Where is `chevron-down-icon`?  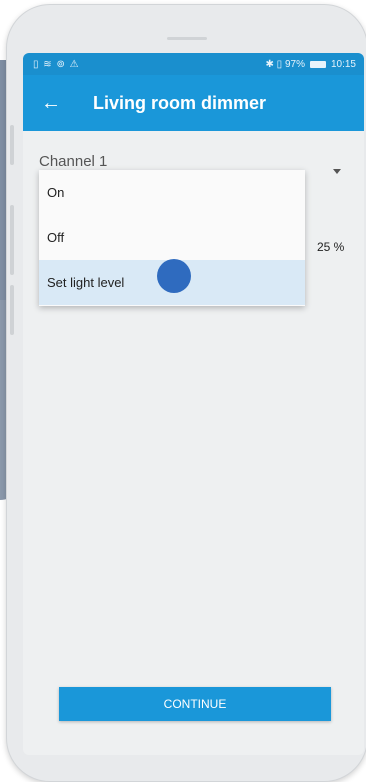 chevron-down-icon is located at coordinates (337, 171).